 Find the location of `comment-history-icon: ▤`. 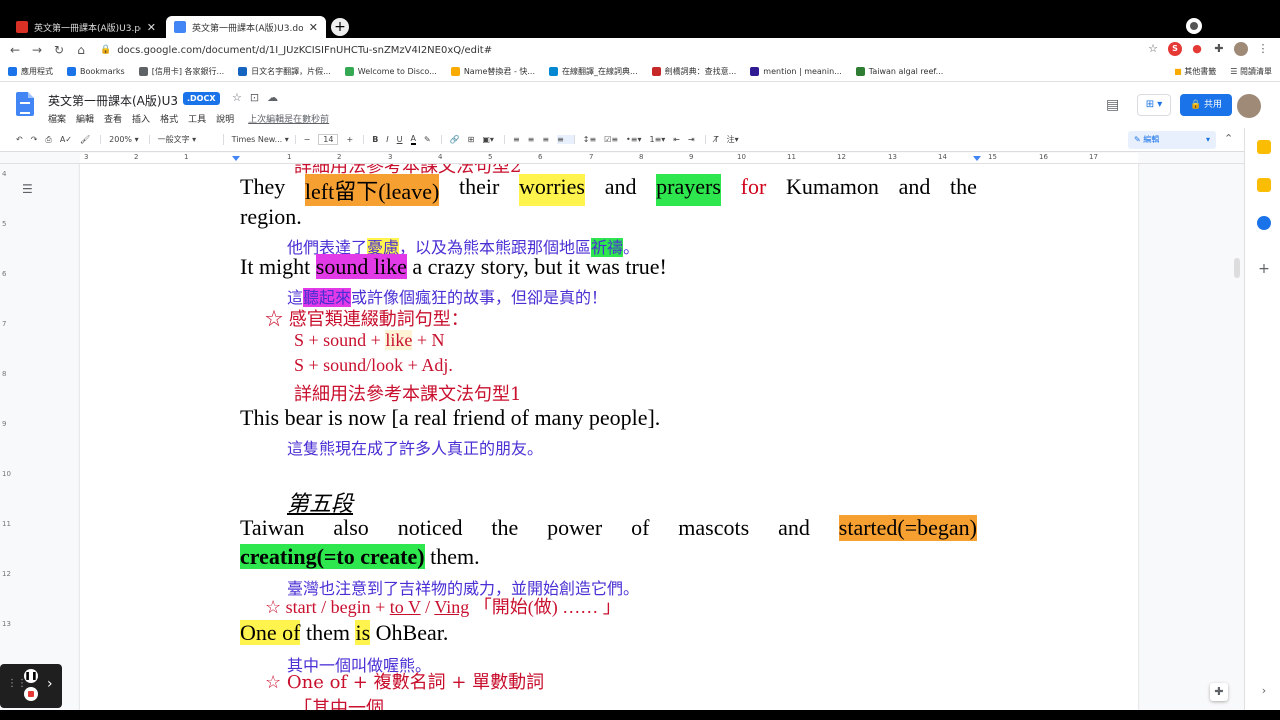

comment-history-icon: ▤ is located at coordinates (1112, 105).